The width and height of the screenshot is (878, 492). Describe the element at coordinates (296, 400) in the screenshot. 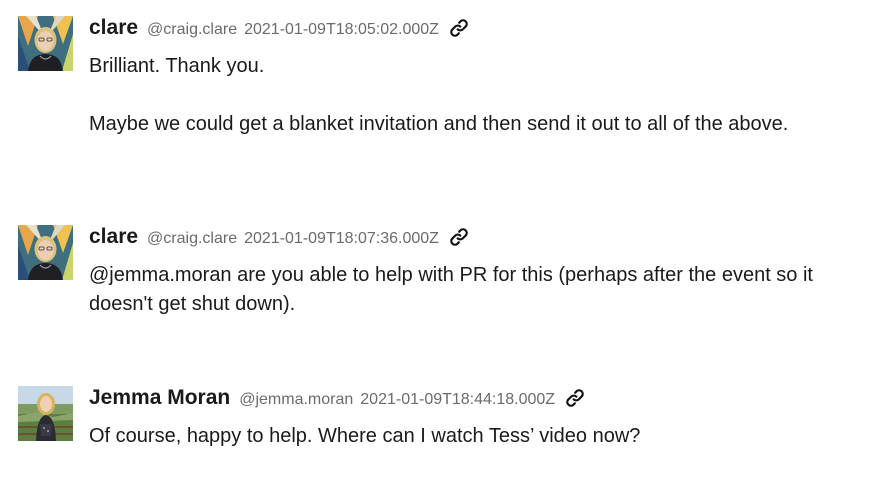

I see `author-handle: @jemma.moran` at that location.